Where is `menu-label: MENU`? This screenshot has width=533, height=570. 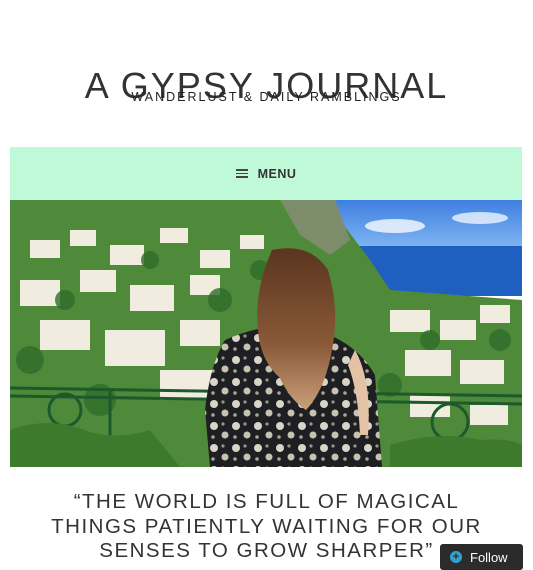 menu-label: MENU is located at coordinates (277, 174).